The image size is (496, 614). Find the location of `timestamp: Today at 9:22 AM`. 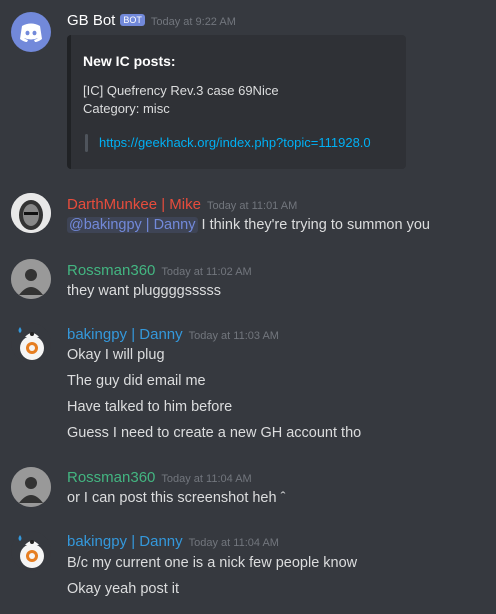

timestamp: Today at 9:22 AM is located at coordinates (193, 22).